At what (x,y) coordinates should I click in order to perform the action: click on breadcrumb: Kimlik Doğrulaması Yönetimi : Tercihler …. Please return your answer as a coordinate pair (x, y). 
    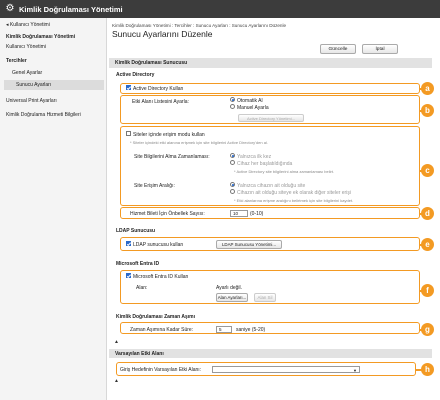
    Looking at the image, I should click on (199, 25).